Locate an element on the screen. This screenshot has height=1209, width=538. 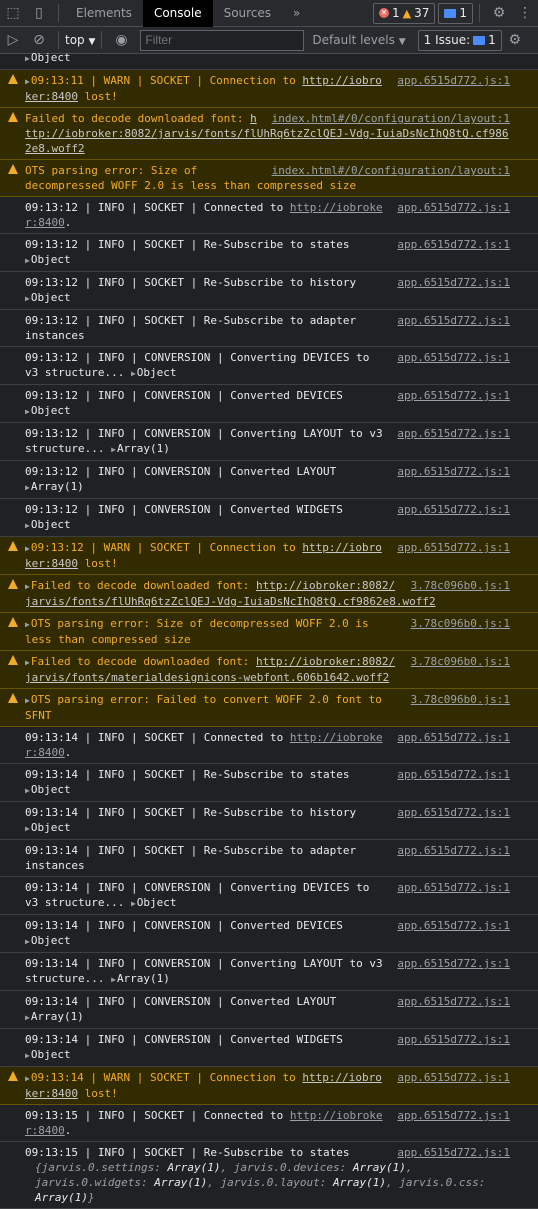
object-label: Array(1) is located at coordinates (57, 486).